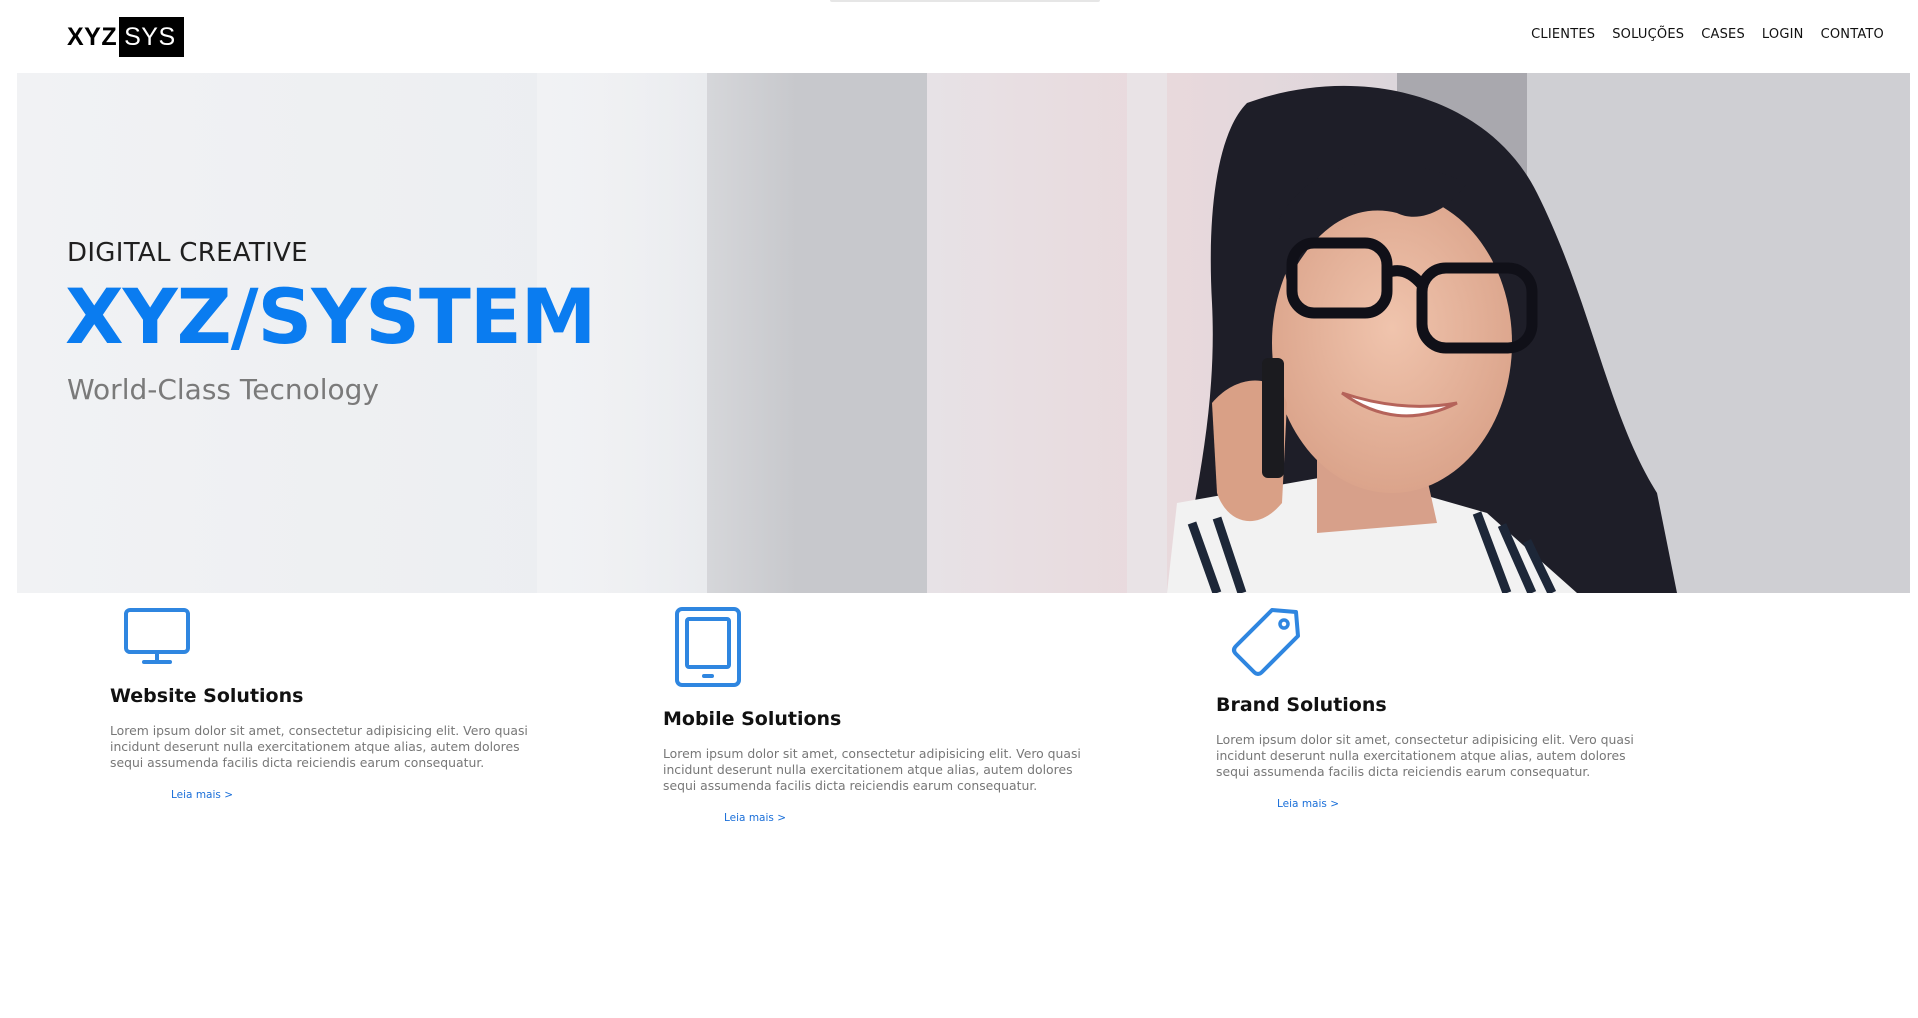 Image resolution: width=1918 pixels, height=1018 pixels. Describe the element at coordinates (708, 647) in the screenshot. I see `tablet-icon` at that location.